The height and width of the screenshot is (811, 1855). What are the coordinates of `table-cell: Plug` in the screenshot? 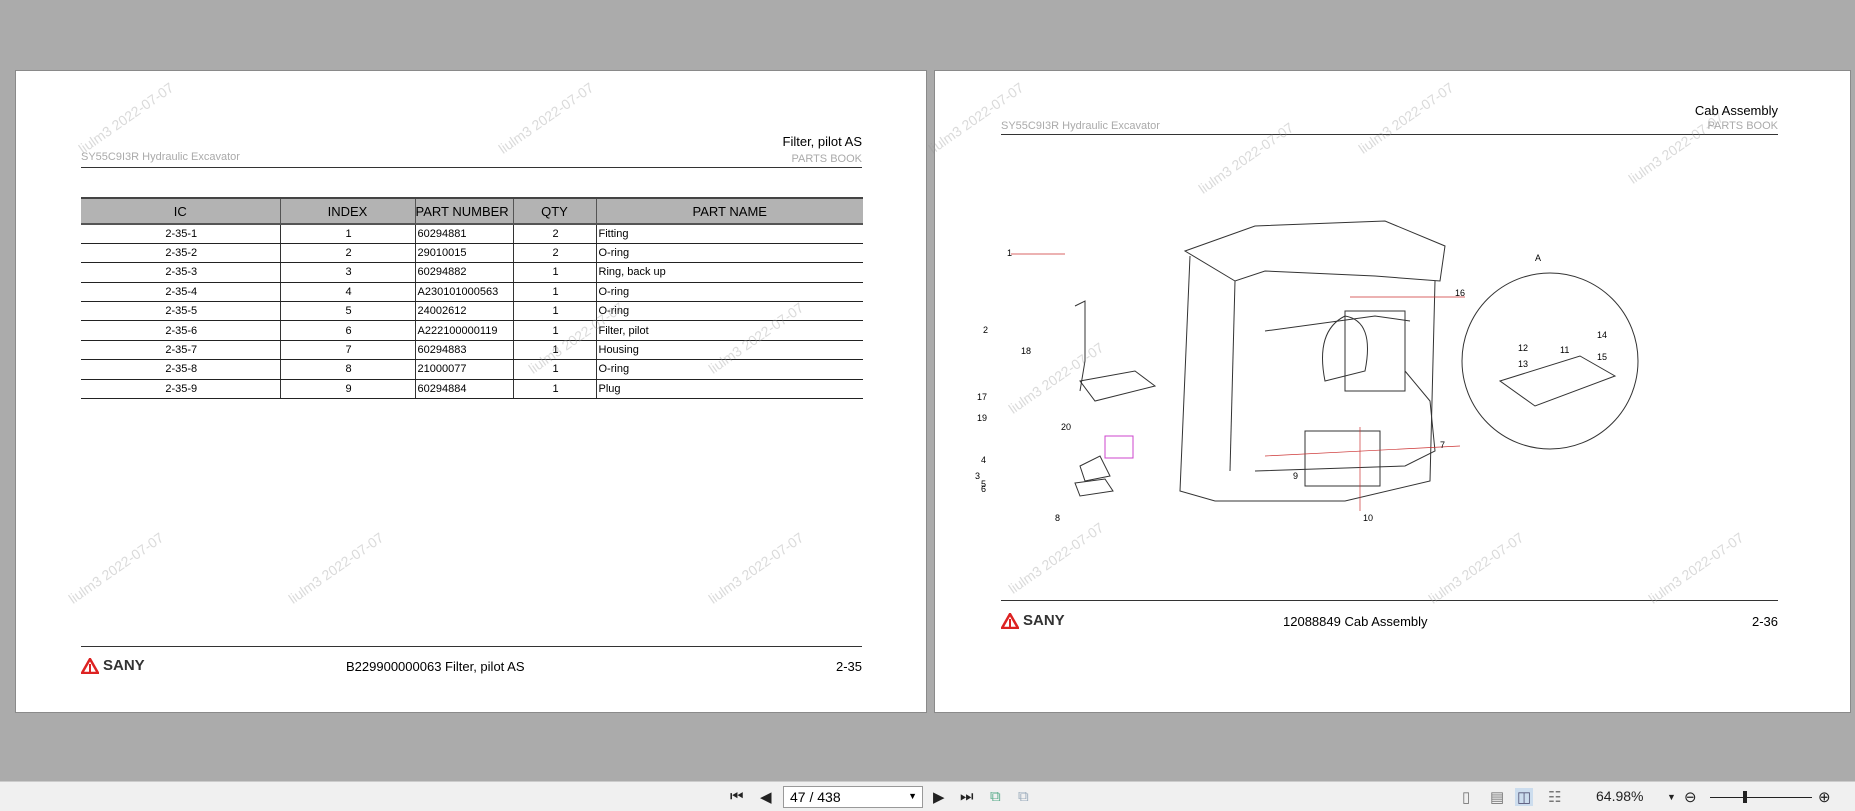 It's located at (729, 389).